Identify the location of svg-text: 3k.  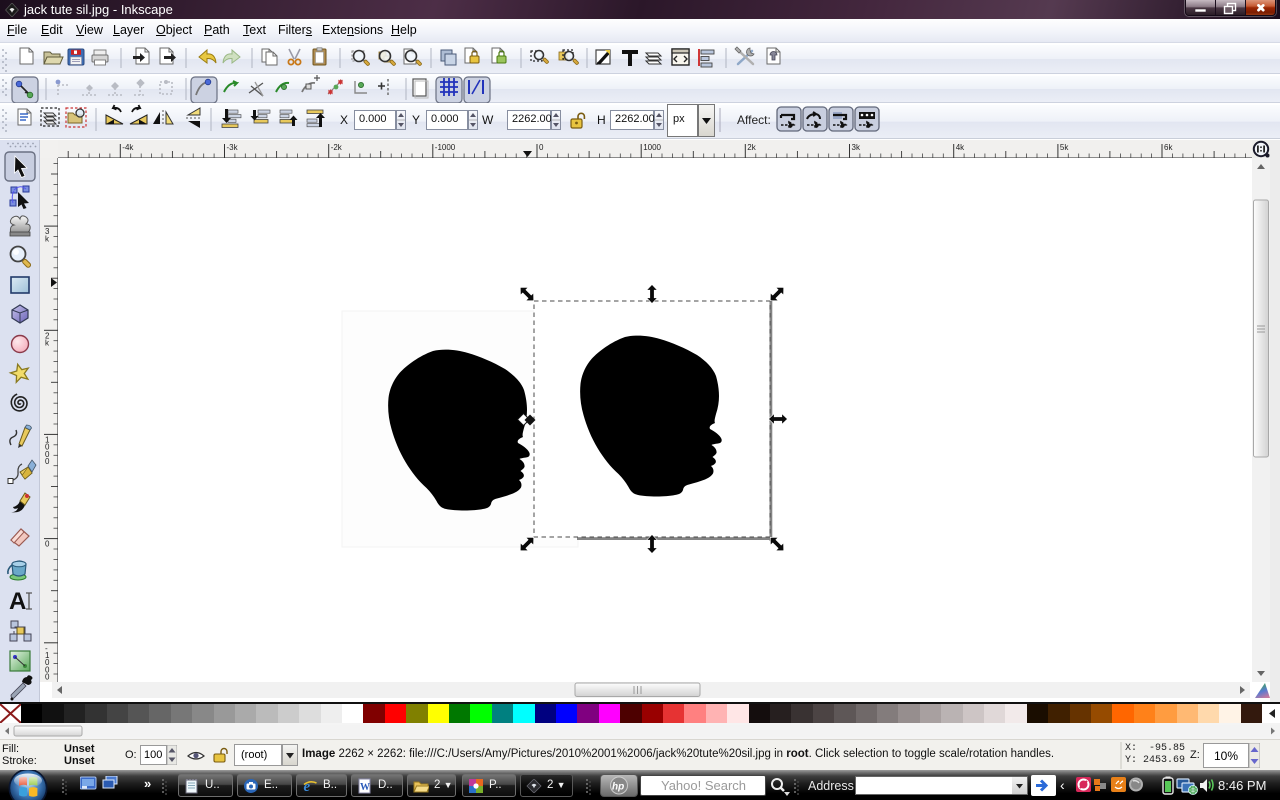
(856, 147).